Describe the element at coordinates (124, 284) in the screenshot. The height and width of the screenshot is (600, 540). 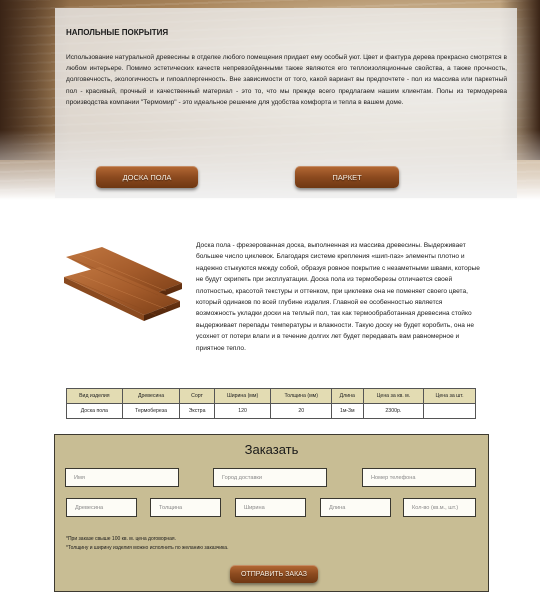
I see `wood-plank-image` at that location.